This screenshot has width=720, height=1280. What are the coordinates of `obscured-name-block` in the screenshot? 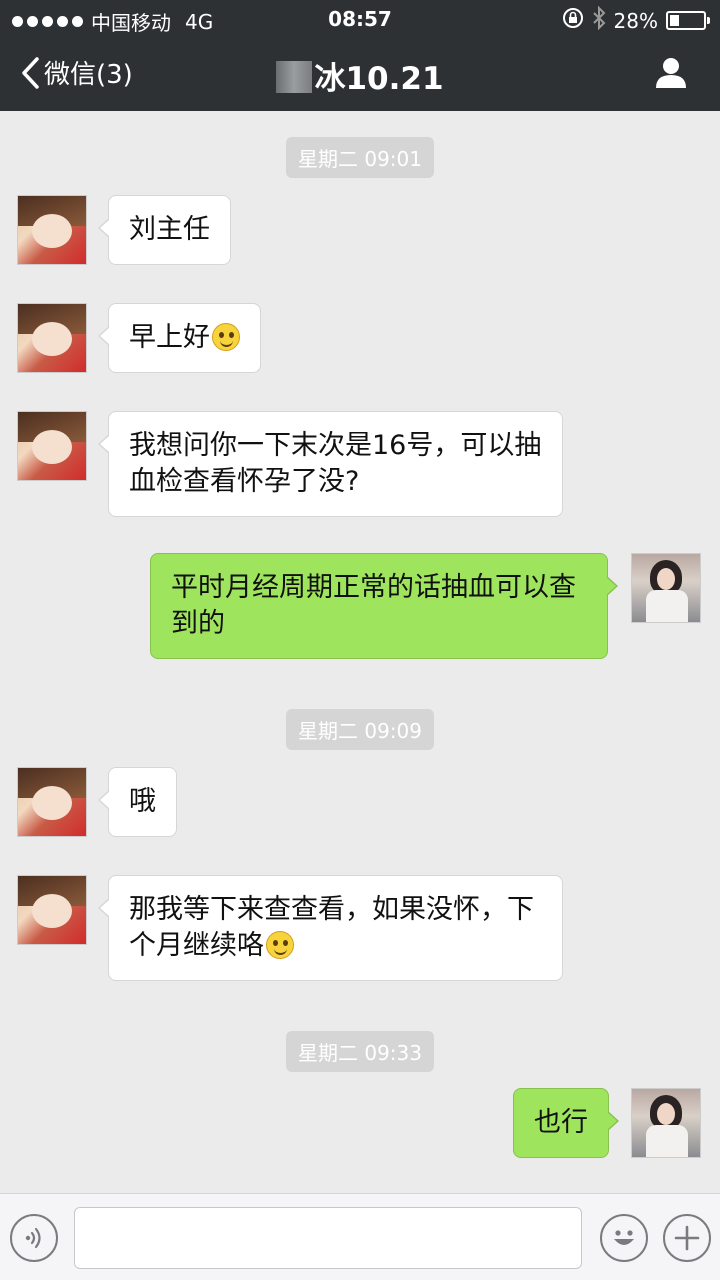 It's located at (294, 77).